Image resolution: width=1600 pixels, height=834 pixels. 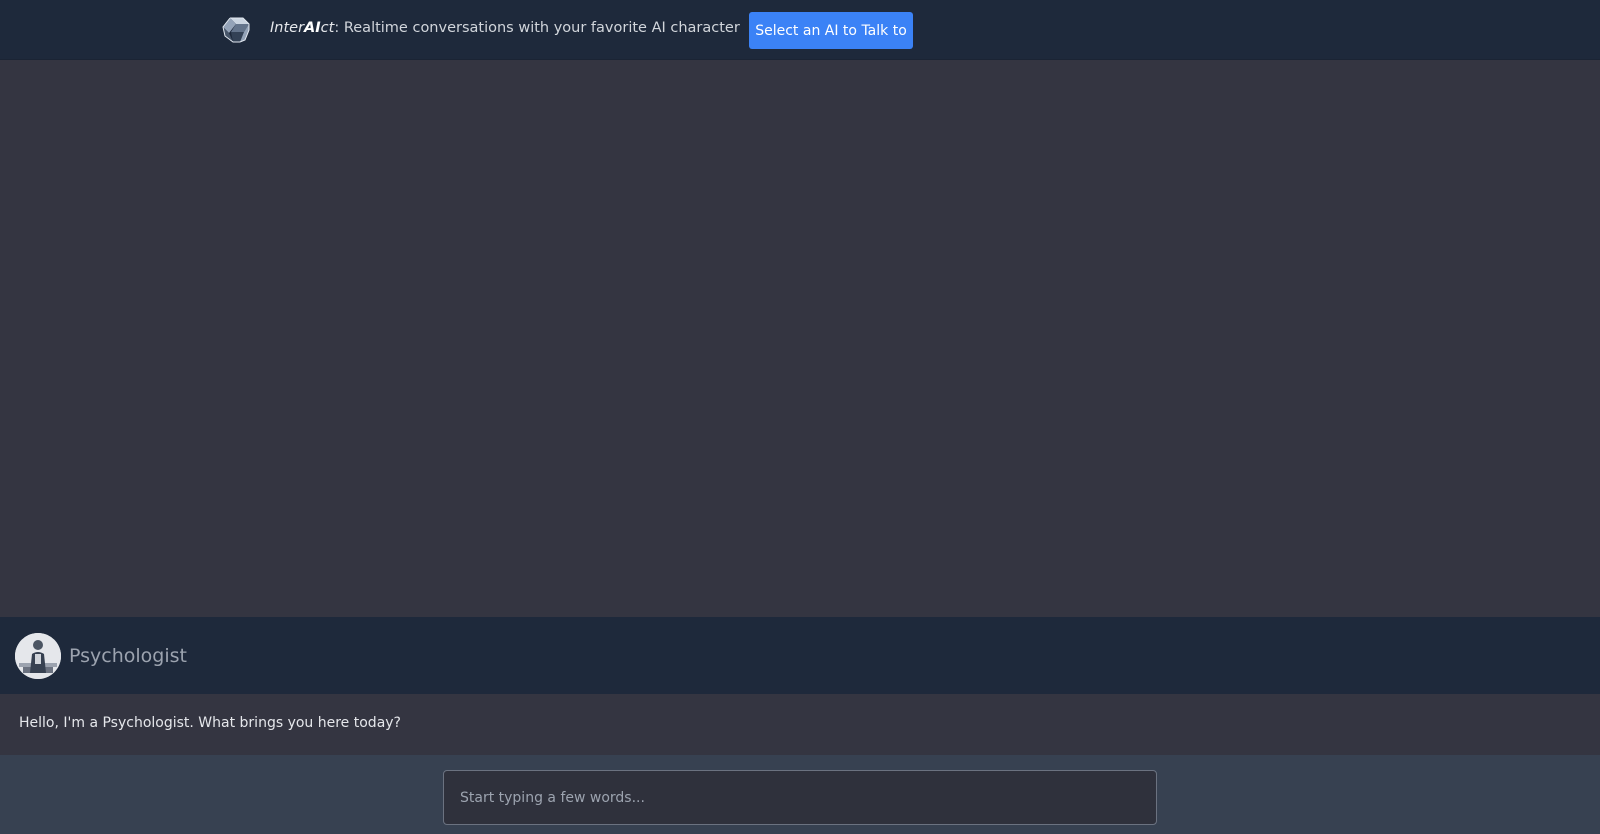 What do you see at coordinates (800, 797) in the screenshot?
I see `chat-input` at bounding box center [800, 797].